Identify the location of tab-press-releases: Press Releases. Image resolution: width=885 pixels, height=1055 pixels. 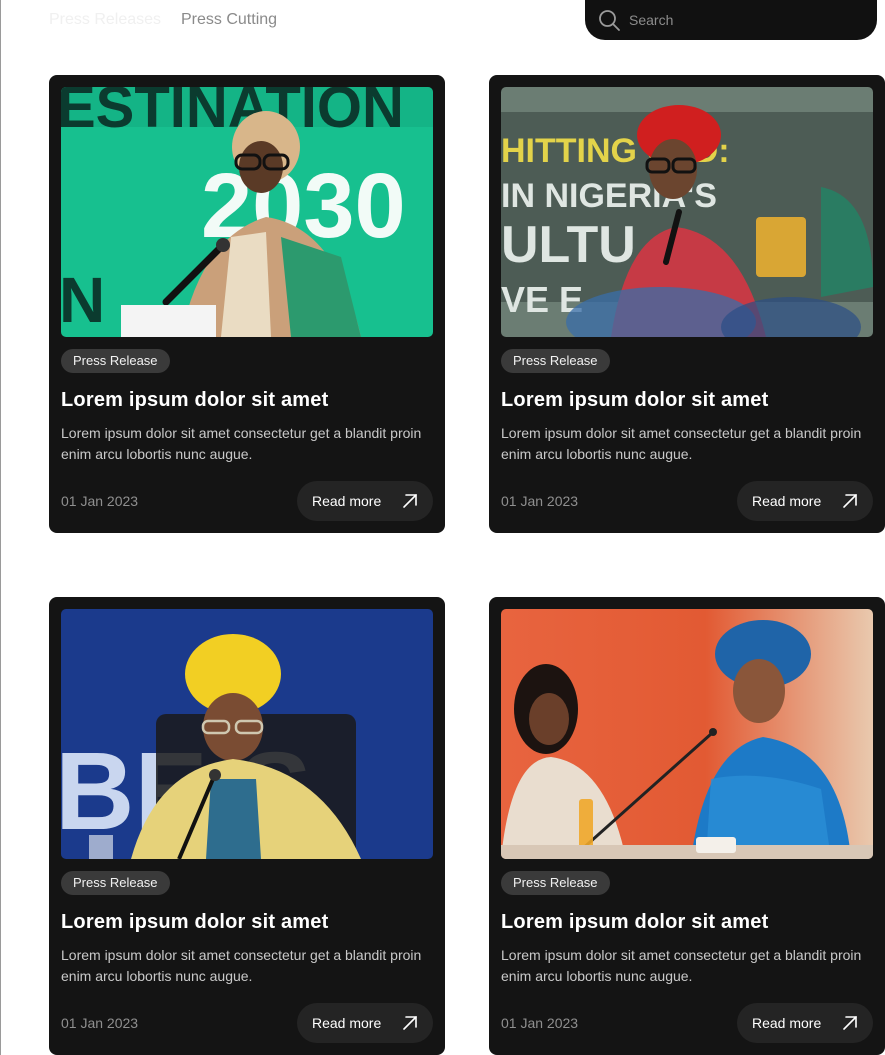
(105, 20).